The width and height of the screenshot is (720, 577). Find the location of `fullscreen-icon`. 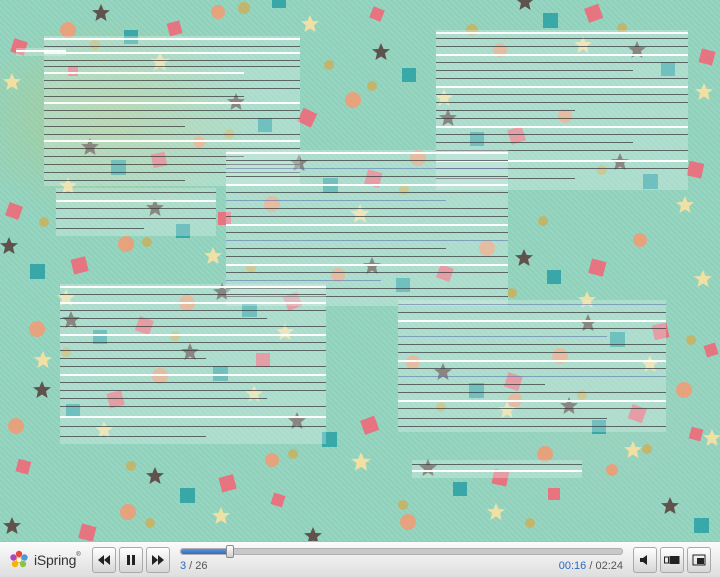

fullscreen-icon is located at coordinates (699, 560).